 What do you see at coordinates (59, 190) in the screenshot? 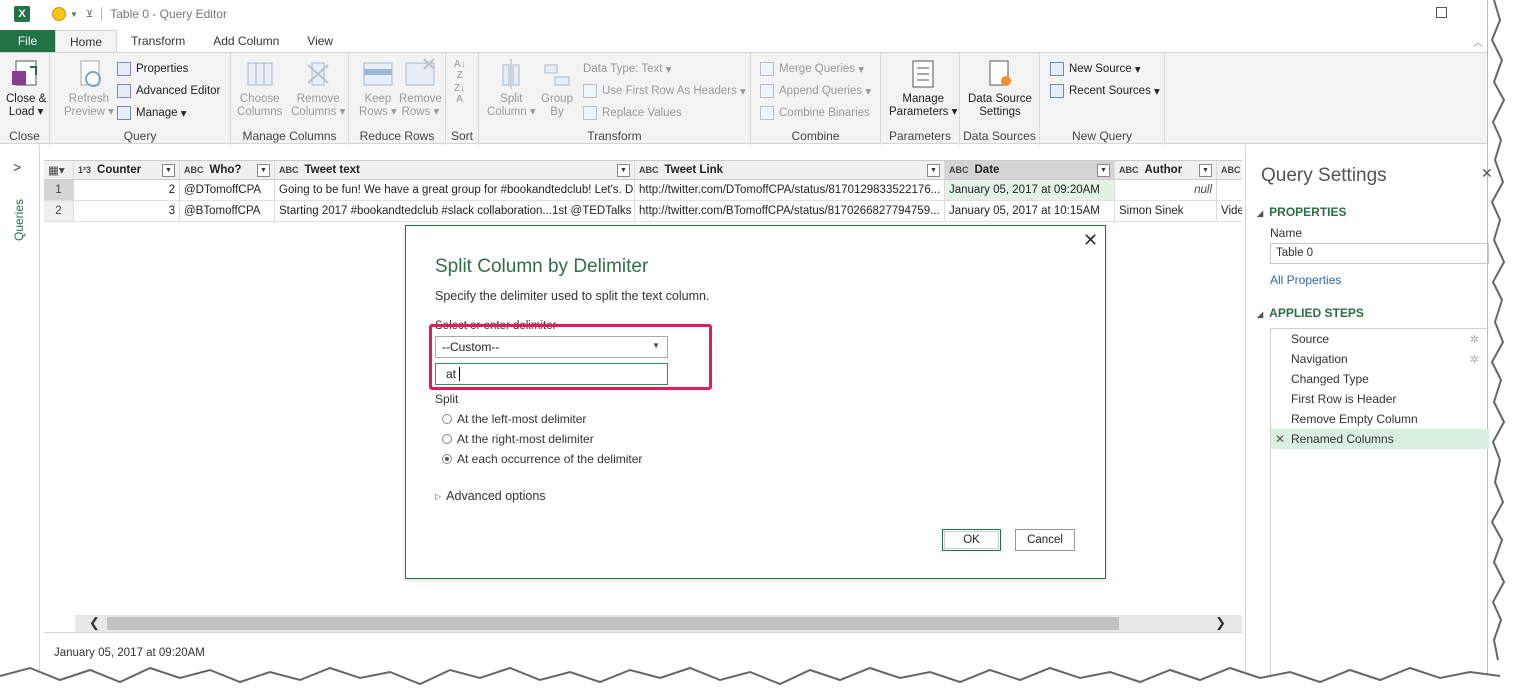
I see `row-number: 1` at bounding box center [59, 190].